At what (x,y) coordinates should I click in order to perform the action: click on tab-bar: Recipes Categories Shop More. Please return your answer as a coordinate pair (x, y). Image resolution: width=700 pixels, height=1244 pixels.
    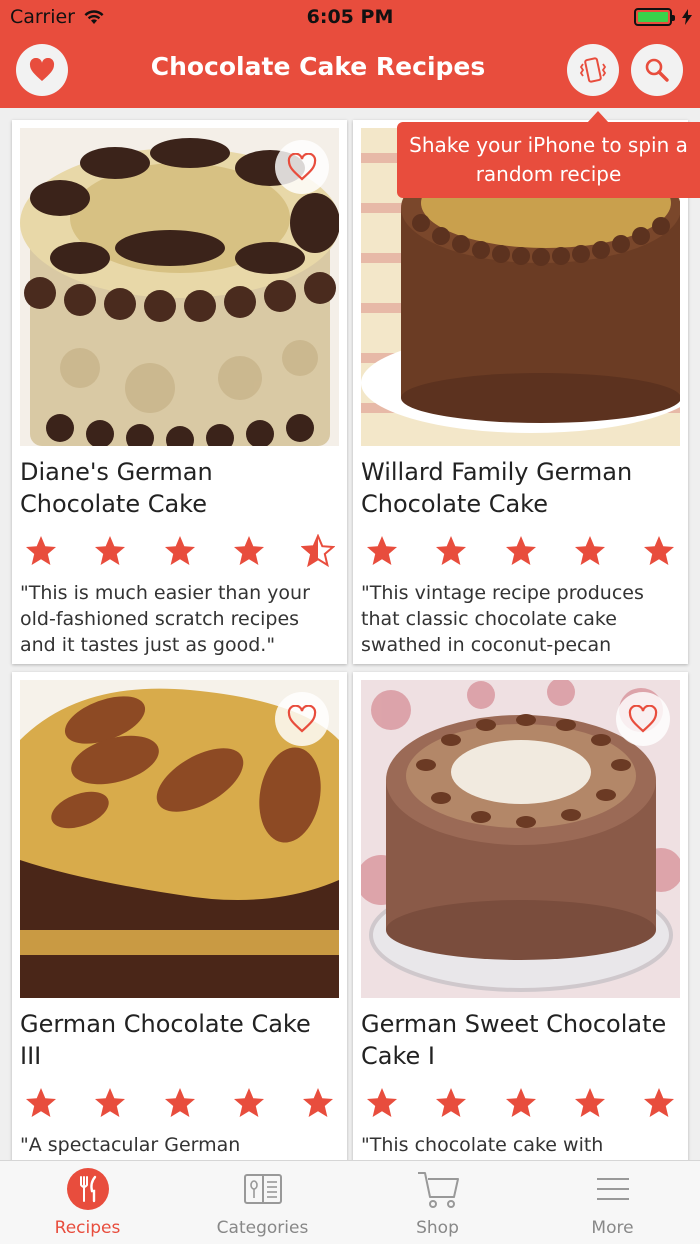
    Looking at the image, I should click on (350, 1202).